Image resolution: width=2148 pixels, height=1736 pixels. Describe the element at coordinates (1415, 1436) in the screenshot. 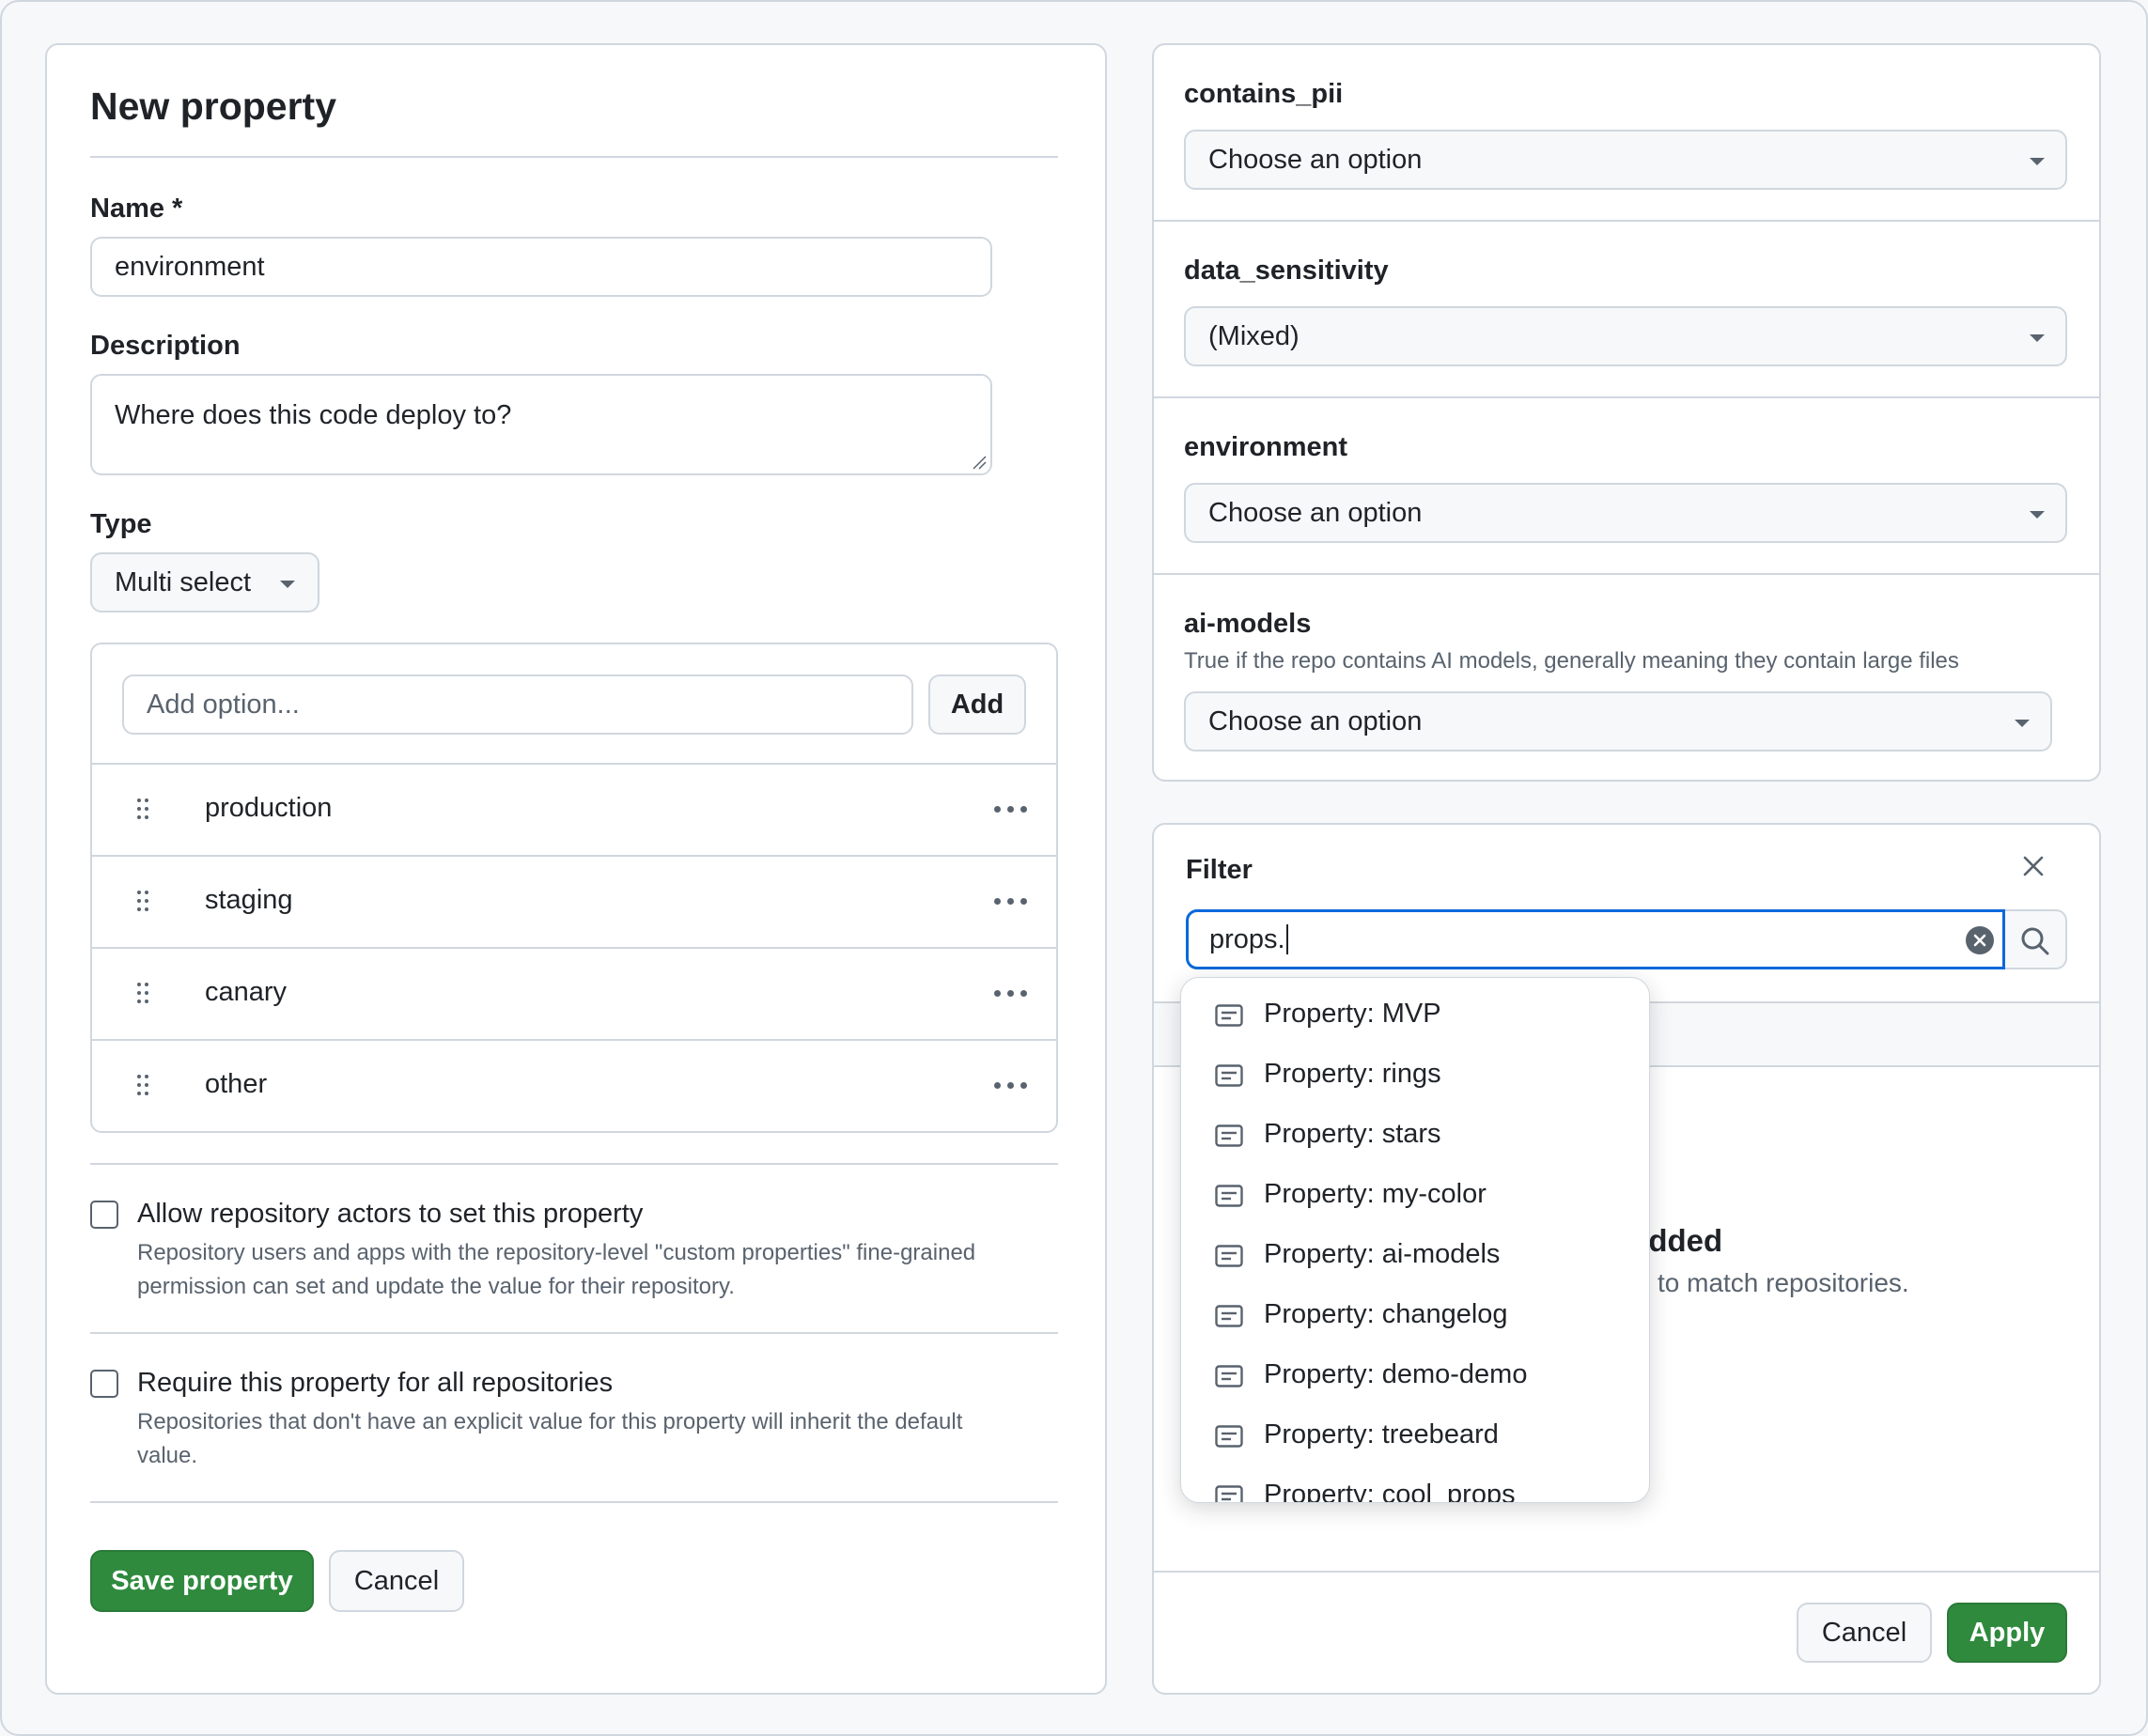

I see `suggestion-item: Property: treebeard` at that location.